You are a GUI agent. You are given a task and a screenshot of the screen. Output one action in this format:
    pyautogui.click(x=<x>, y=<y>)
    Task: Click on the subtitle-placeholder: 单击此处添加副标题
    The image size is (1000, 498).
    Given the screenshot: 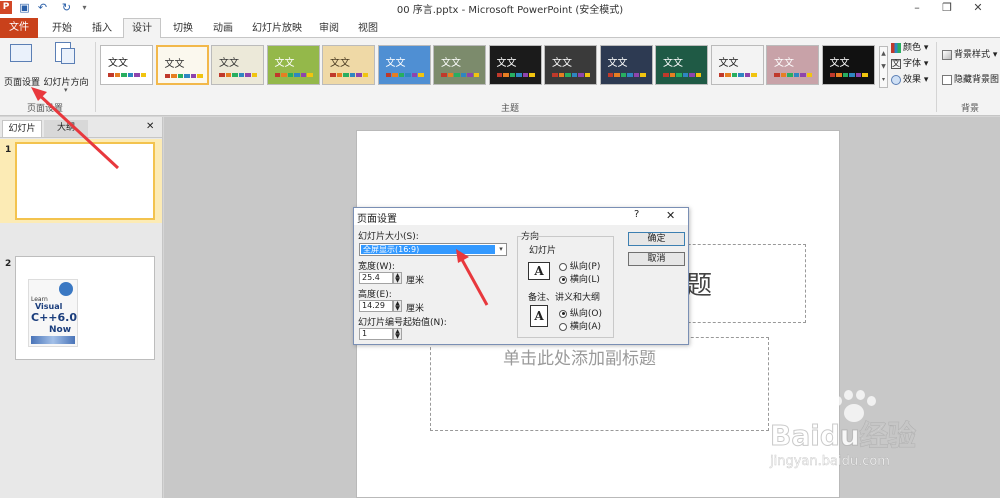 What is the action you would take?
    pyautogui.click(x=599, y=384)
    